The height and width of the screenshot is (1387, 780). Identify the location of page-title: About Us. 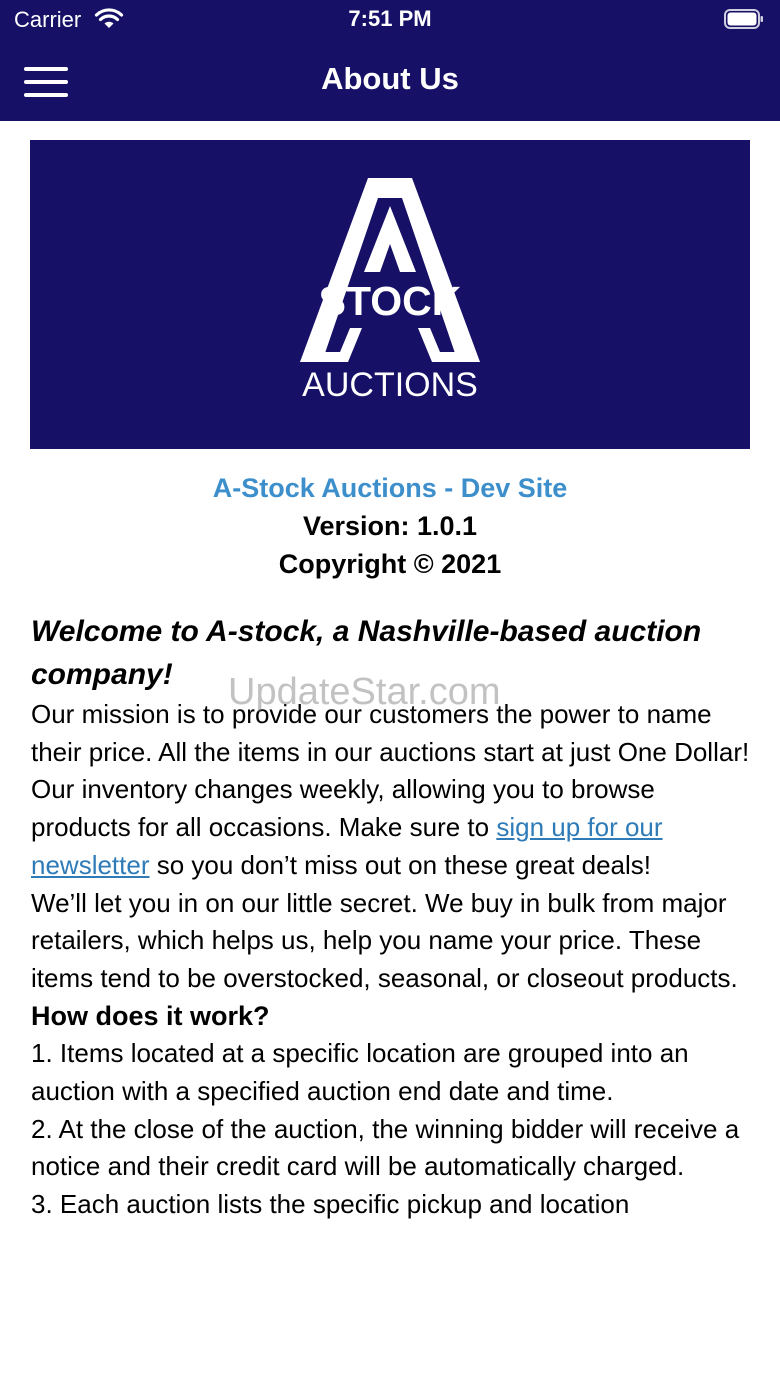
(390, 78).